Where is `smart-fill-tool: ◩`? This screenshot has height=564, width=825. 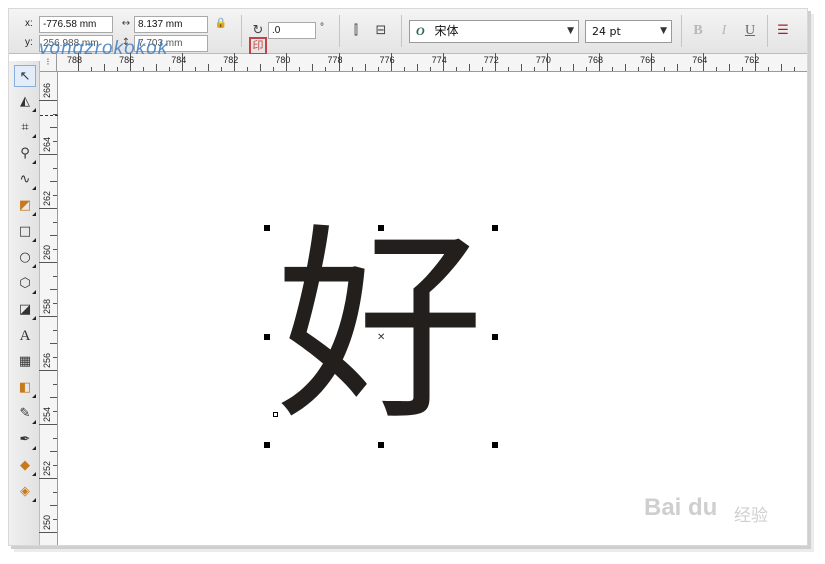 smart-fill-tool: ◩ is located at coordinates (25, 206).